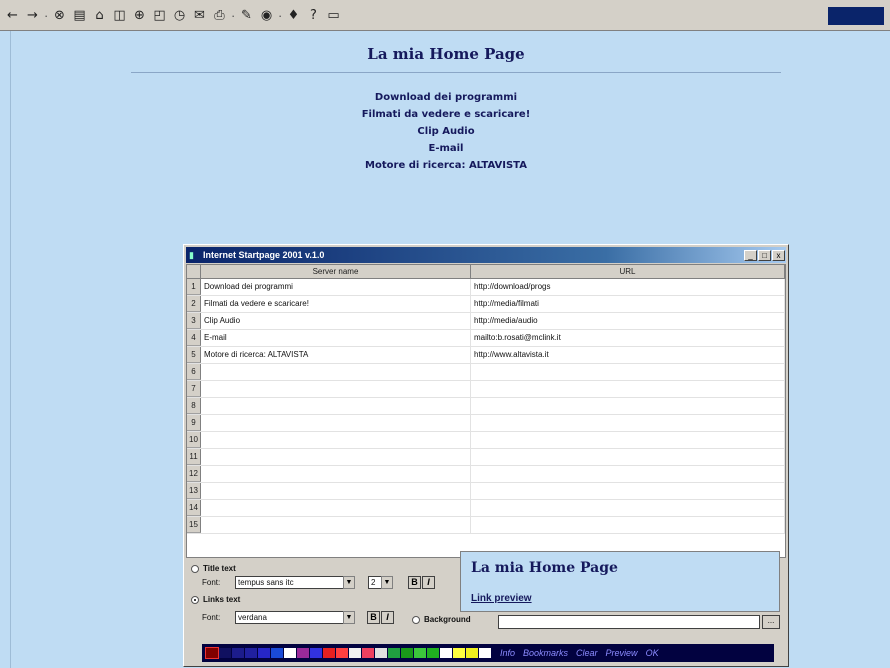  I want to click on ok-button: OK, so click(652, 653).